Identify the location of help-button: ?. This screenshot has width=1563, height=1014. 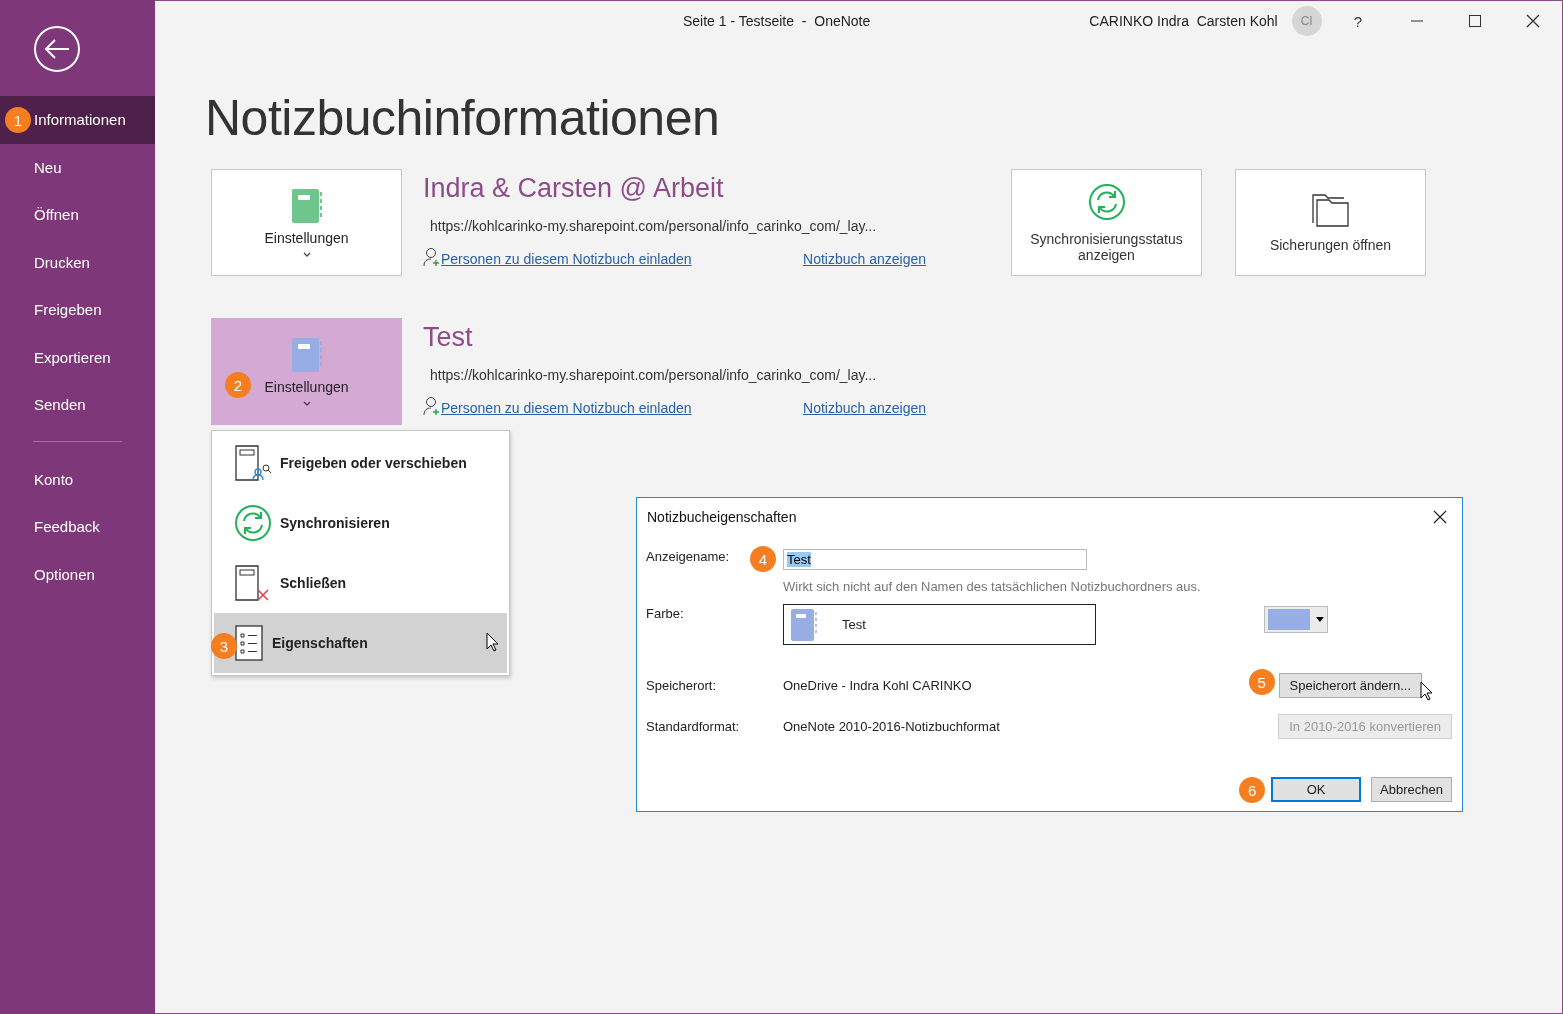
(1357, 21).